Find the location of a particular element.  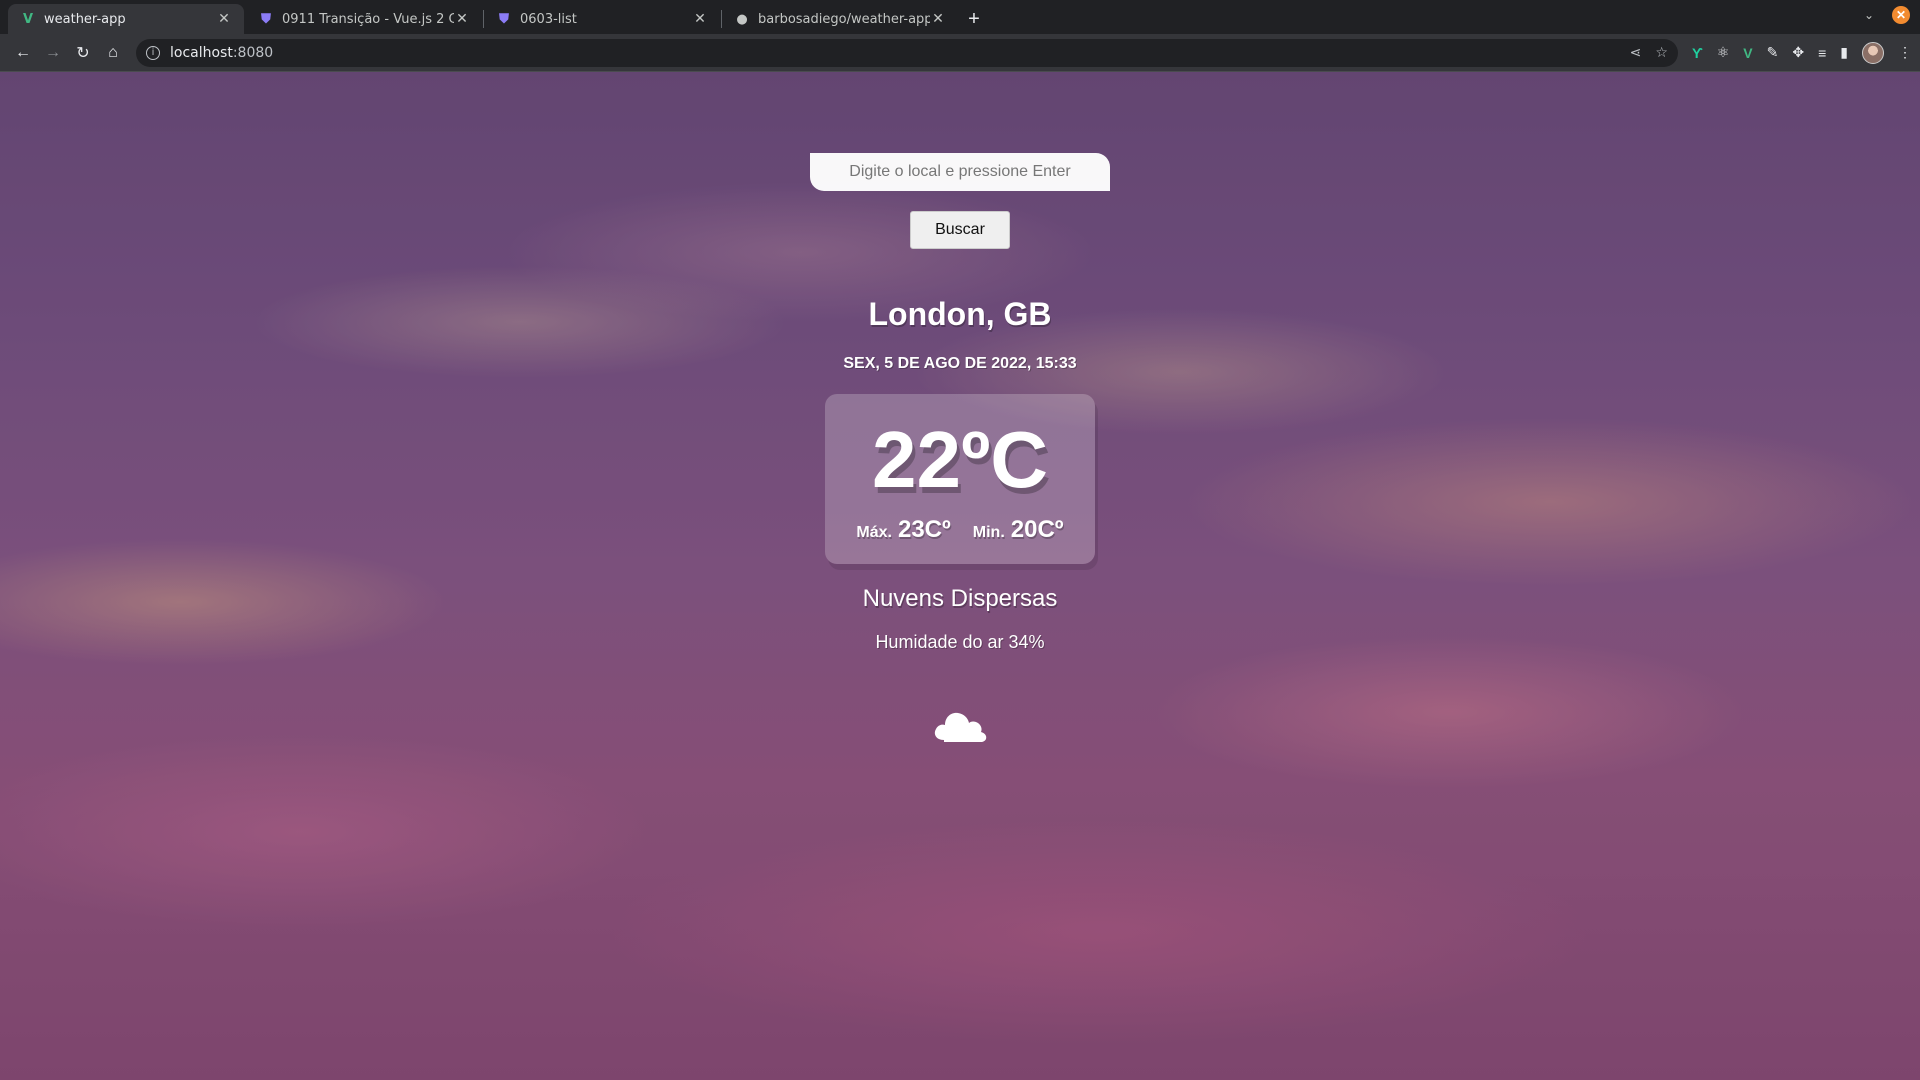

temperature-box: 22ºC Máx. 23Cº Min. 20Cº is located at coordinates (960, 479).